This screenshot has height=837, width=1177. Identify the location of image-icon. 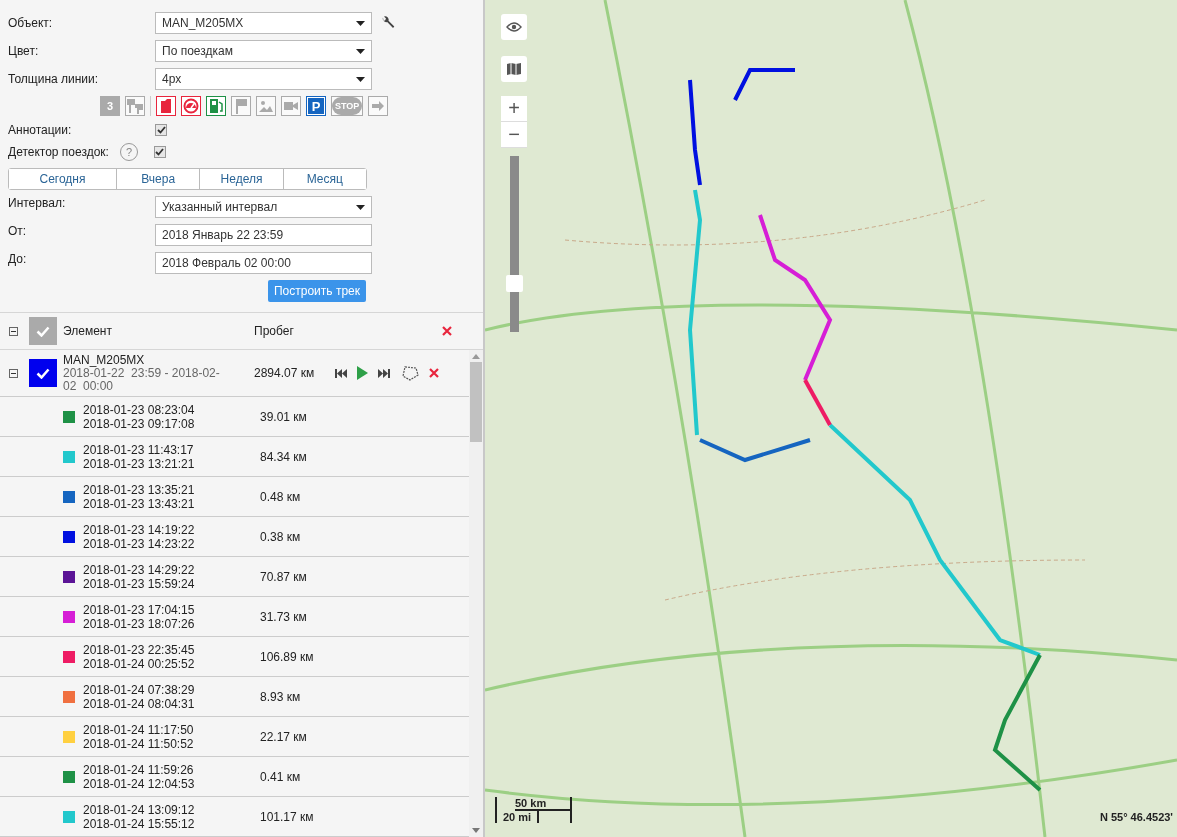
(266, 106).